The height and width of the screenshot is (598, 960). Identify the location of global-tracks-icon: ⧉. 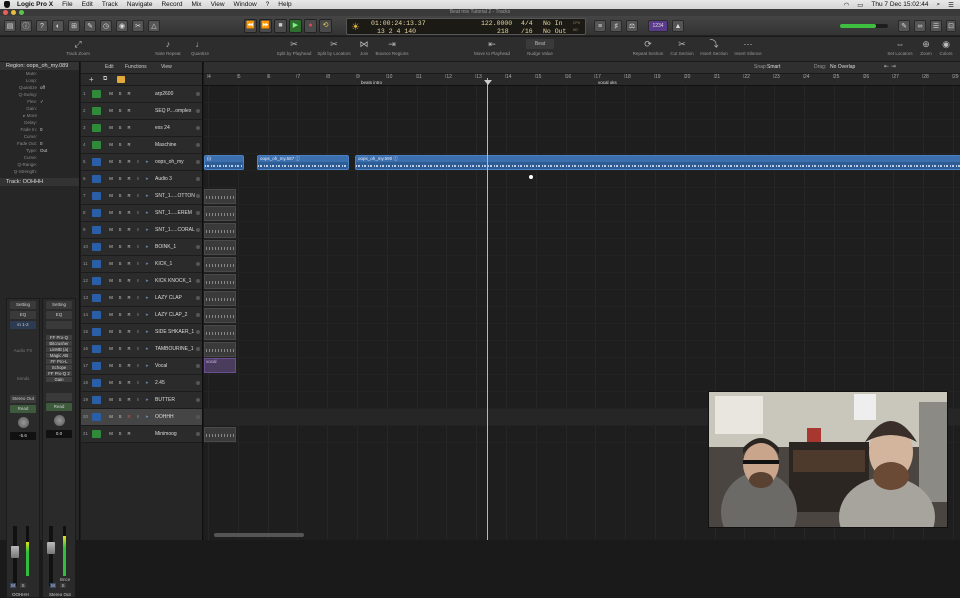
(105, 79).